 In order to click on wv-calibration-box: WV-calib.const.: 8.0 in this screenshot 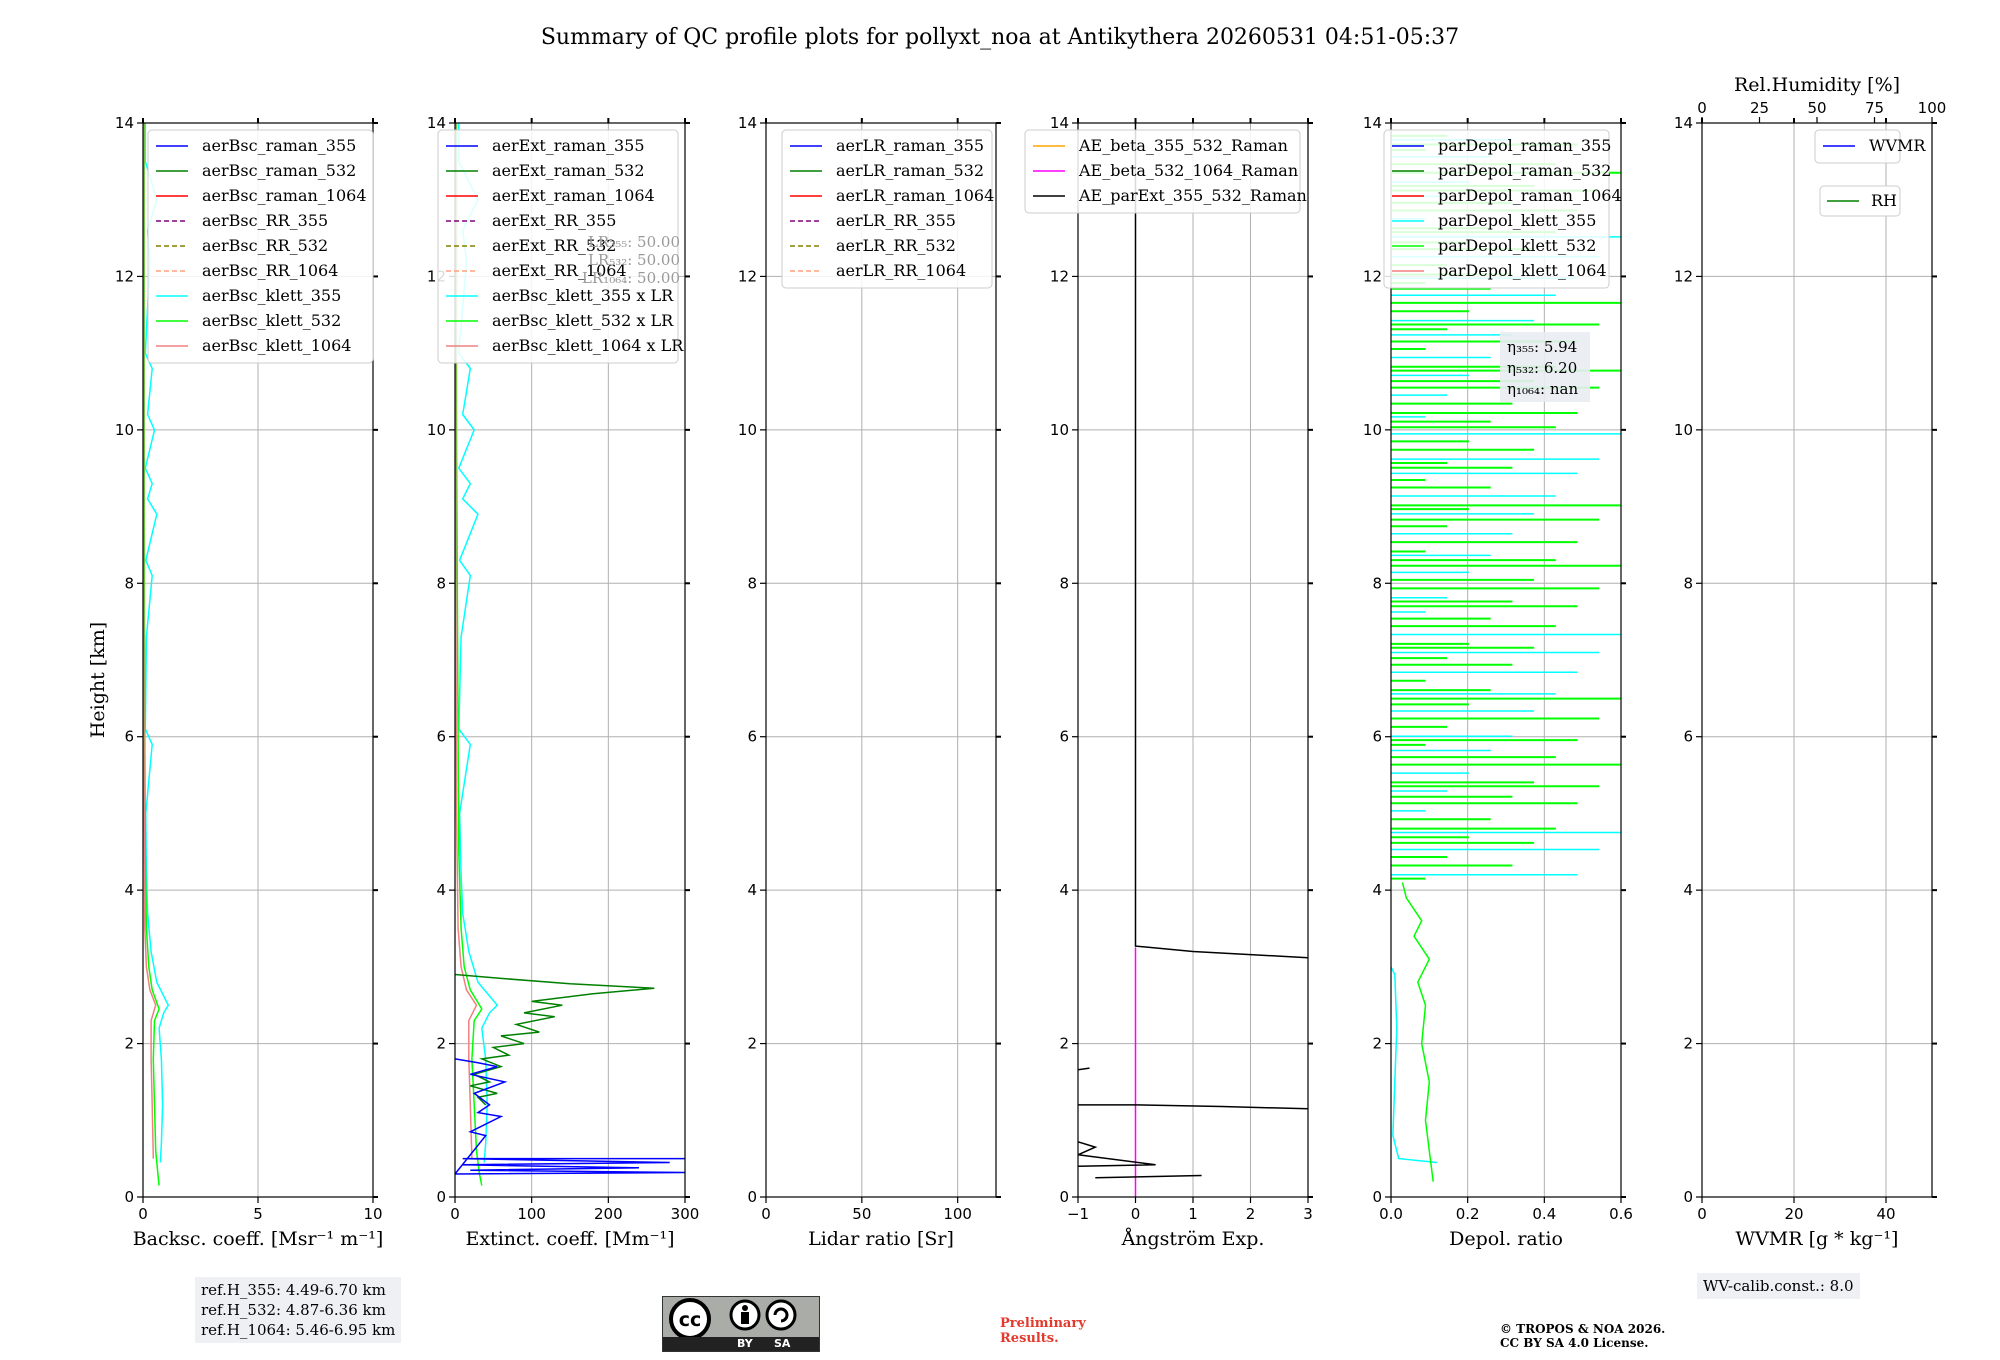, I will do `click(1778, 1286)`.